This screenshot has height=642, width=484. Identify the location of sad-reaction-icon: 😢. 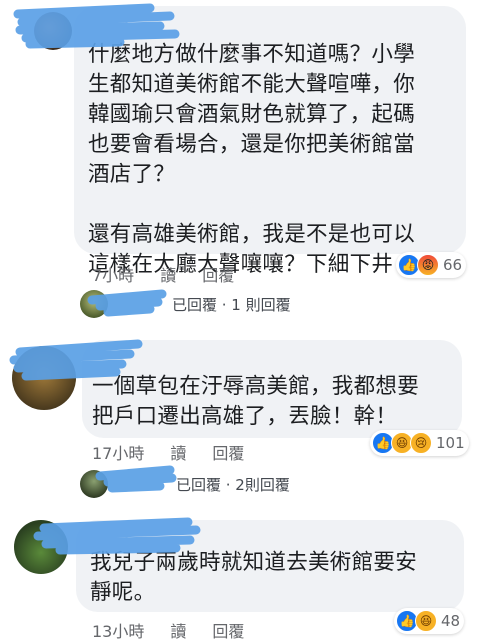
(421, 443).